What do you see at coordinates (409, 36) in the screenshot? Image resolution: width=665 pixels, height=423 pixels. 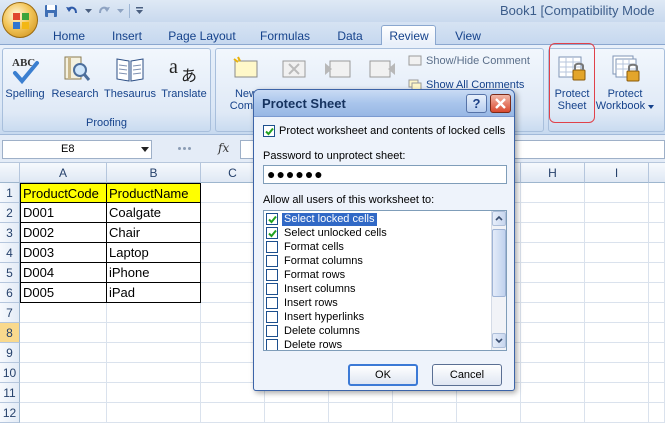 I see `tab-review: Review` at bounding box center [409, 36].